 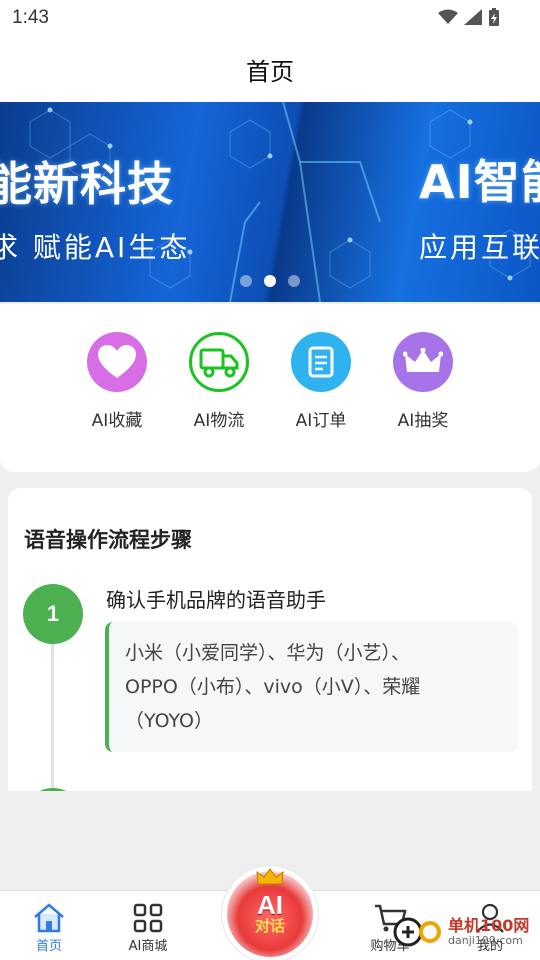 What do you see at coordinates (108, 540) in the screenshot?
I see `card-heading: 语音操作流程步骤` at bounding box center [108, 540].